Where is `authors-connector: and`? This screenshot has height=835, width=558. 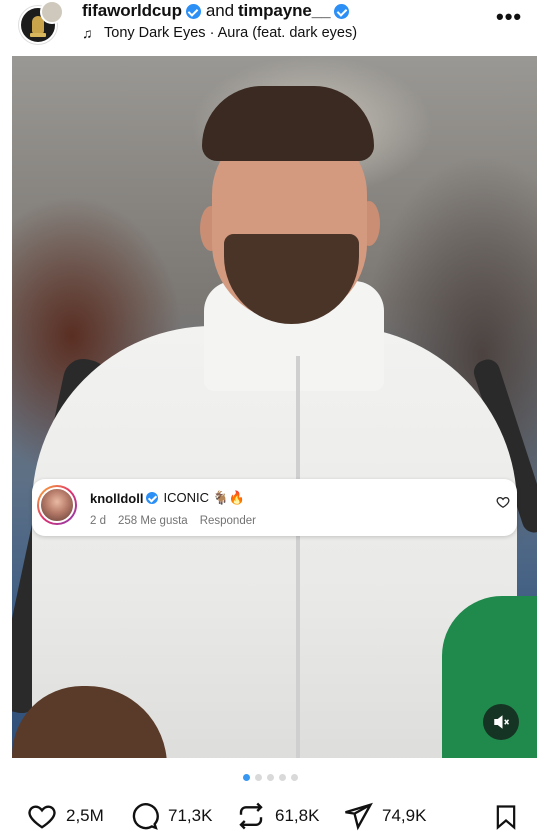 authors-connector: and is located at coordinates (219, 10).